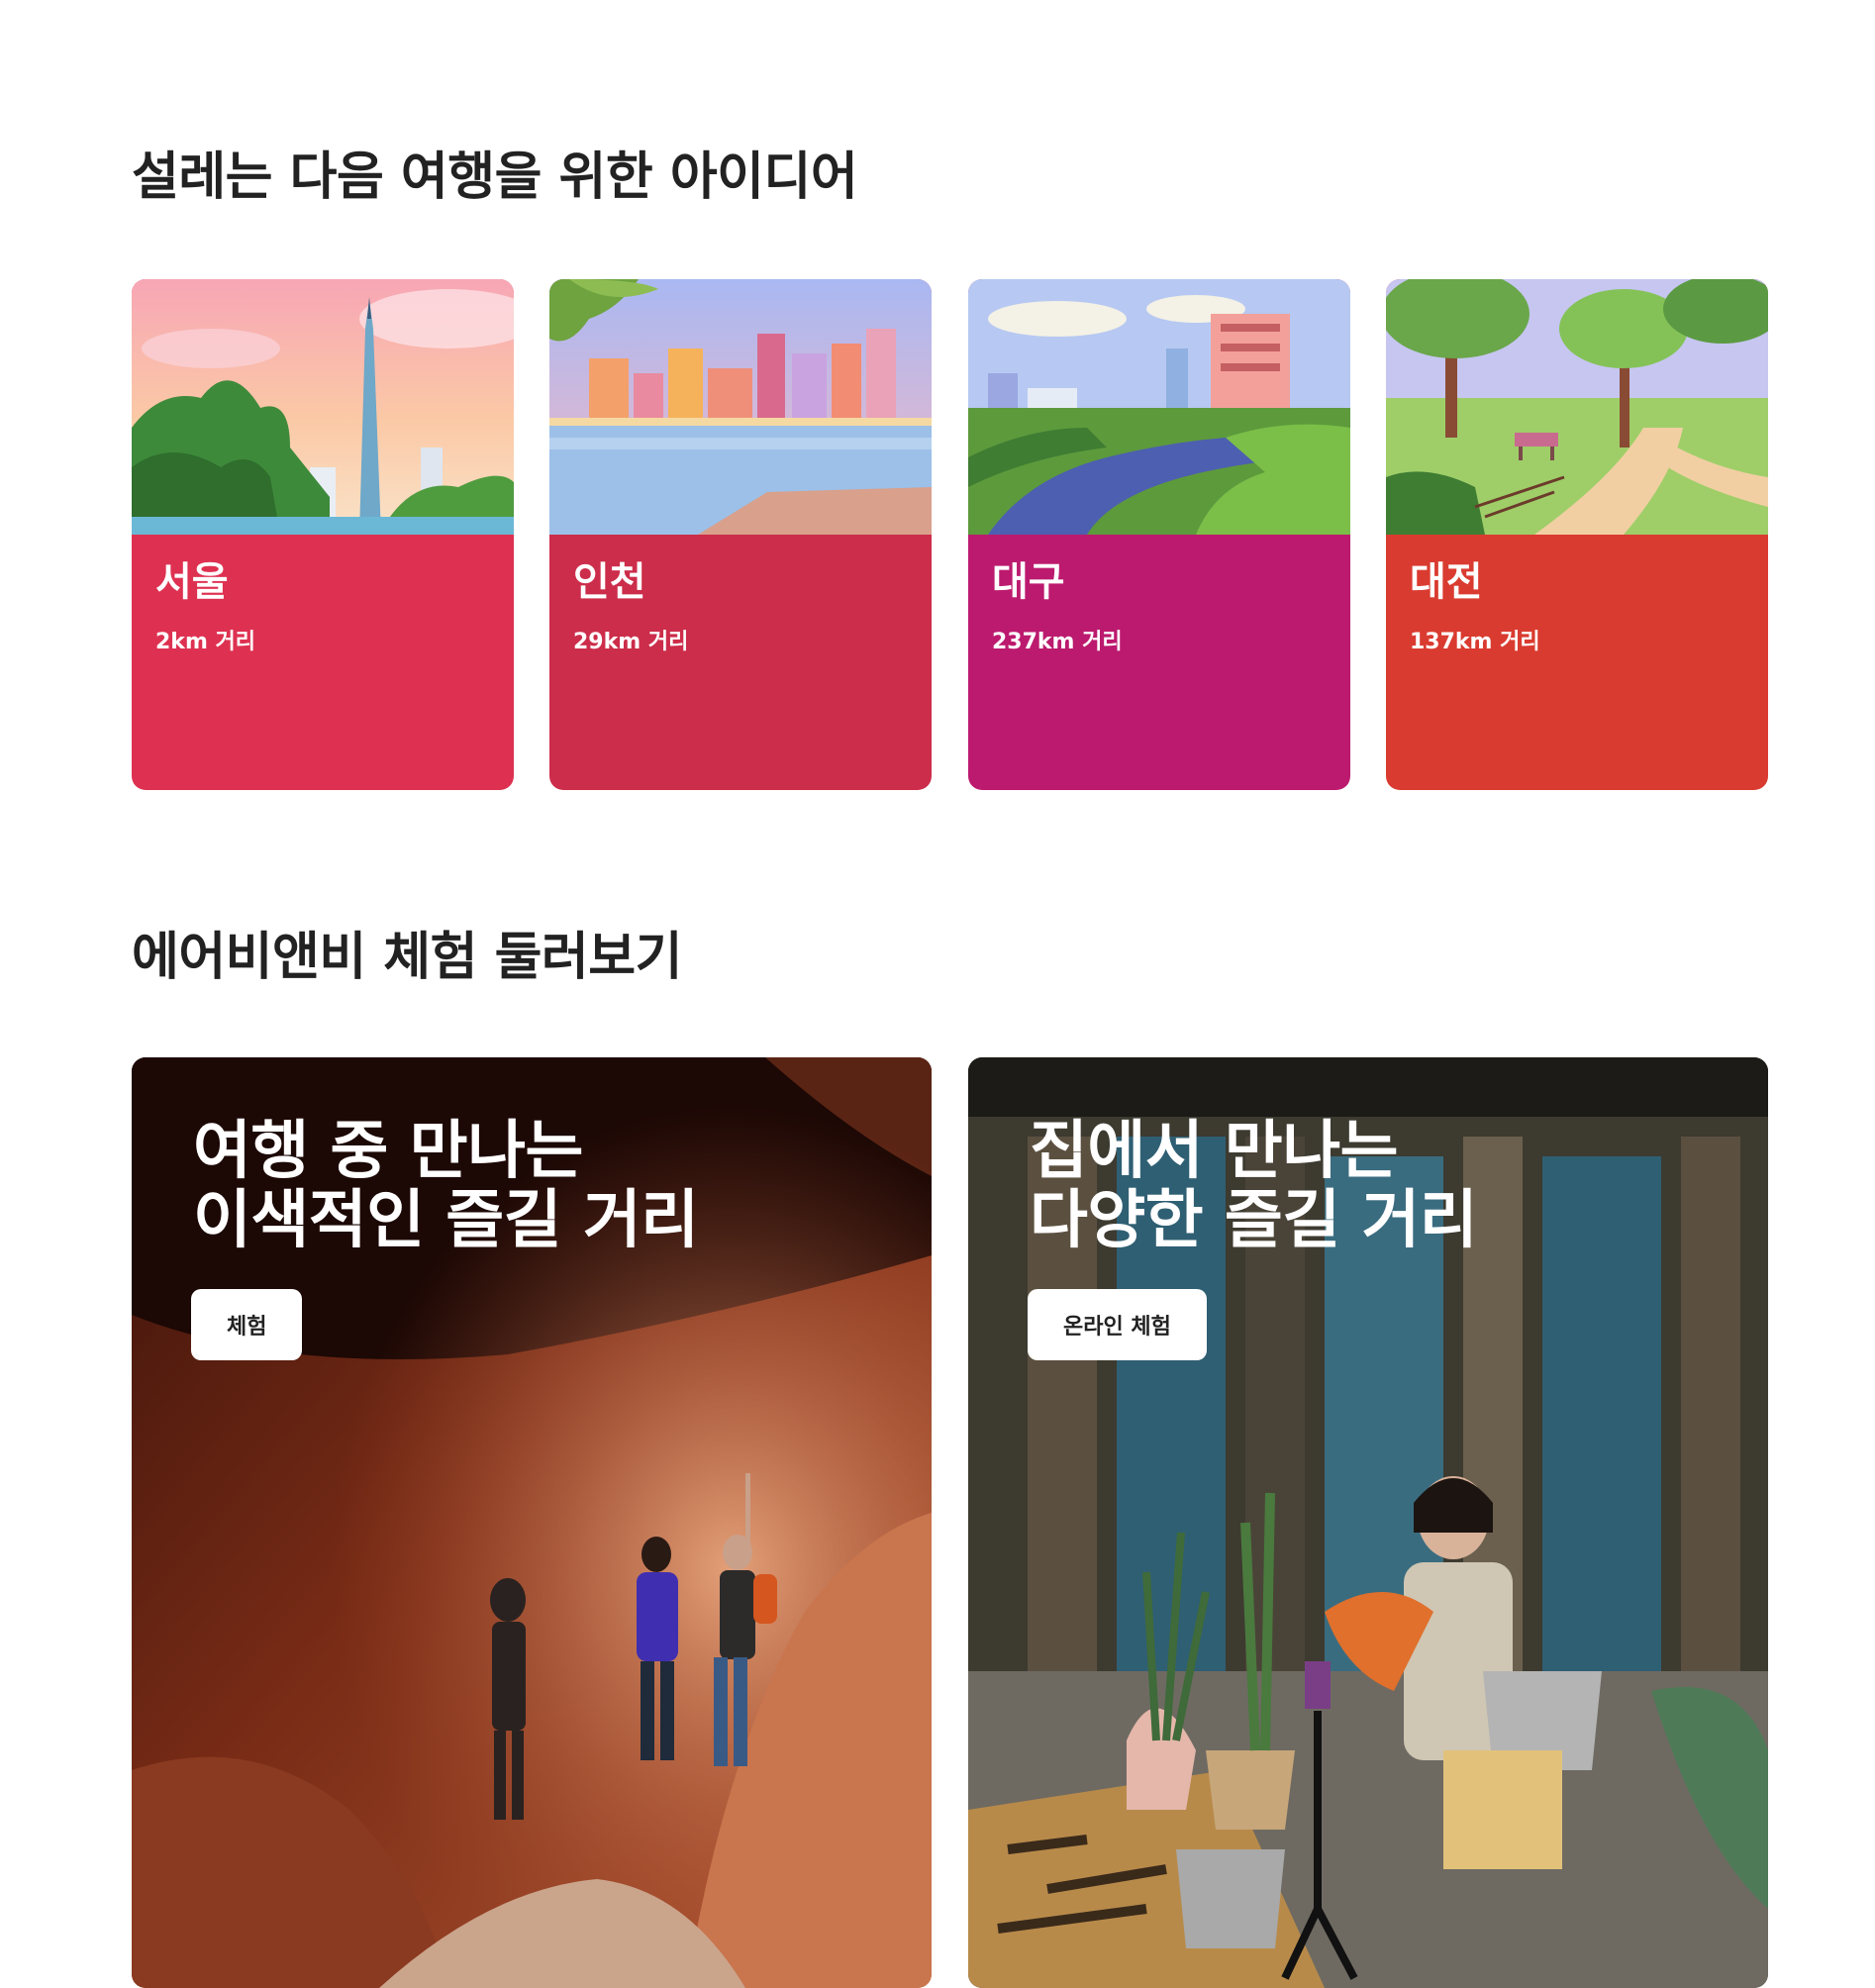  What do you see at coordinates (205, 642) in the screenshot?
I see `distance-label: 2km 거리` at bounding box center [205, 642].